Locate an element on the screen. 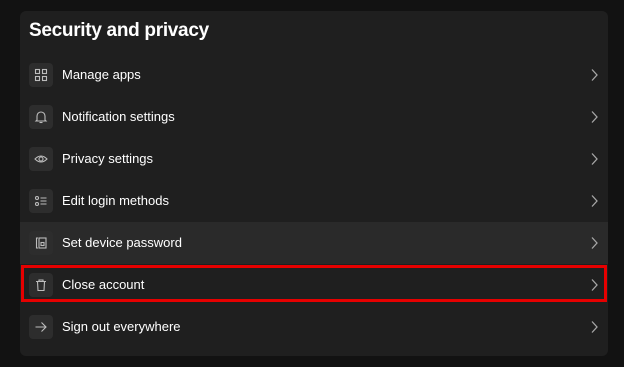 This screenshot has height=367, width=624. close-account-item: Close account is located at coordinates (314, 285).